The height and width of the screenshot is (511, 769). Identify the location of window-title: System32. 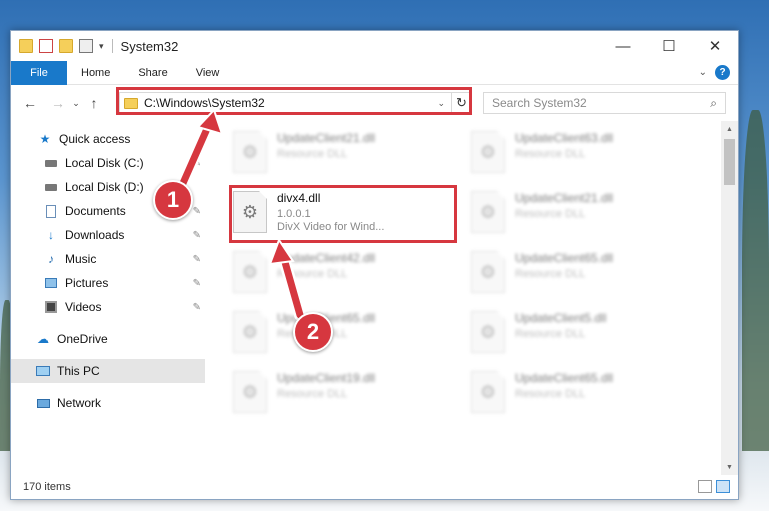
(149, 46).